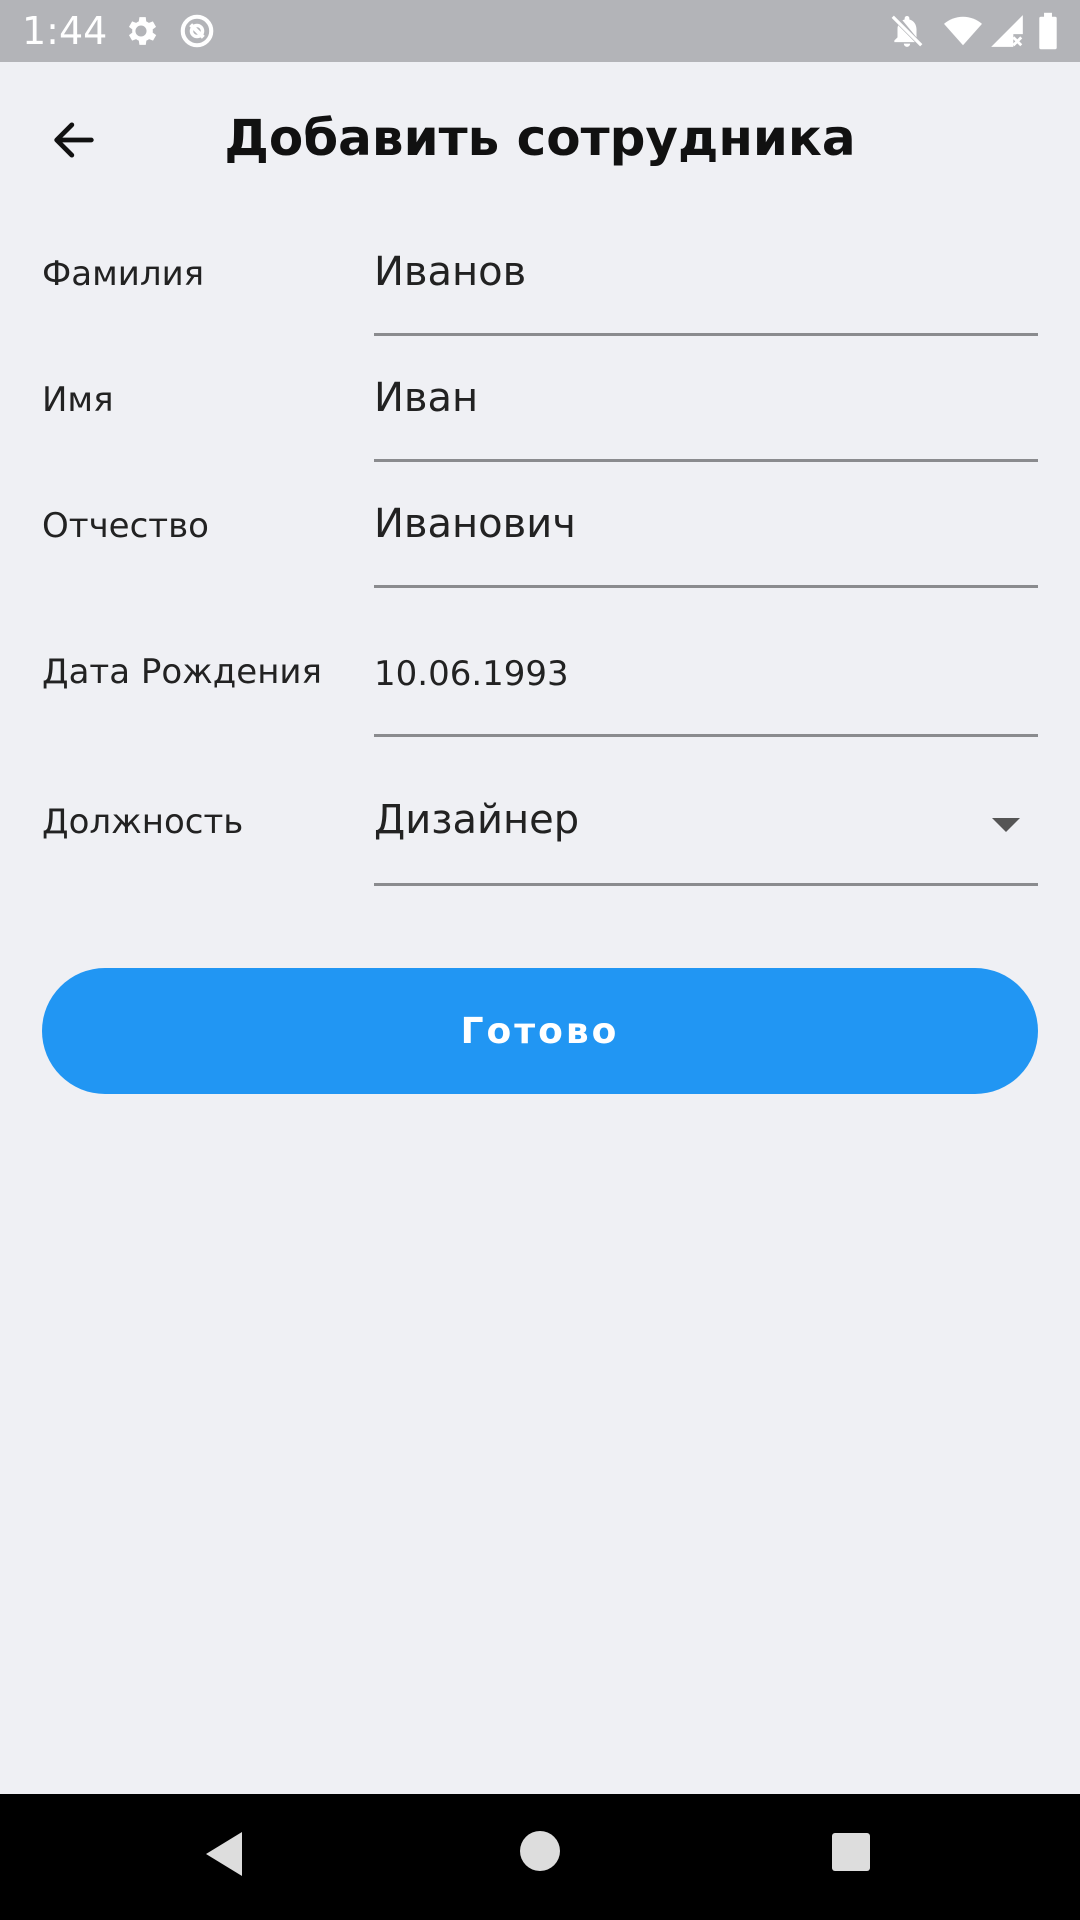  What do you see at coordinates (123, 274) in the screenshot?
I see `last-name-label: Фамилия` at bounding box center [123, 274].